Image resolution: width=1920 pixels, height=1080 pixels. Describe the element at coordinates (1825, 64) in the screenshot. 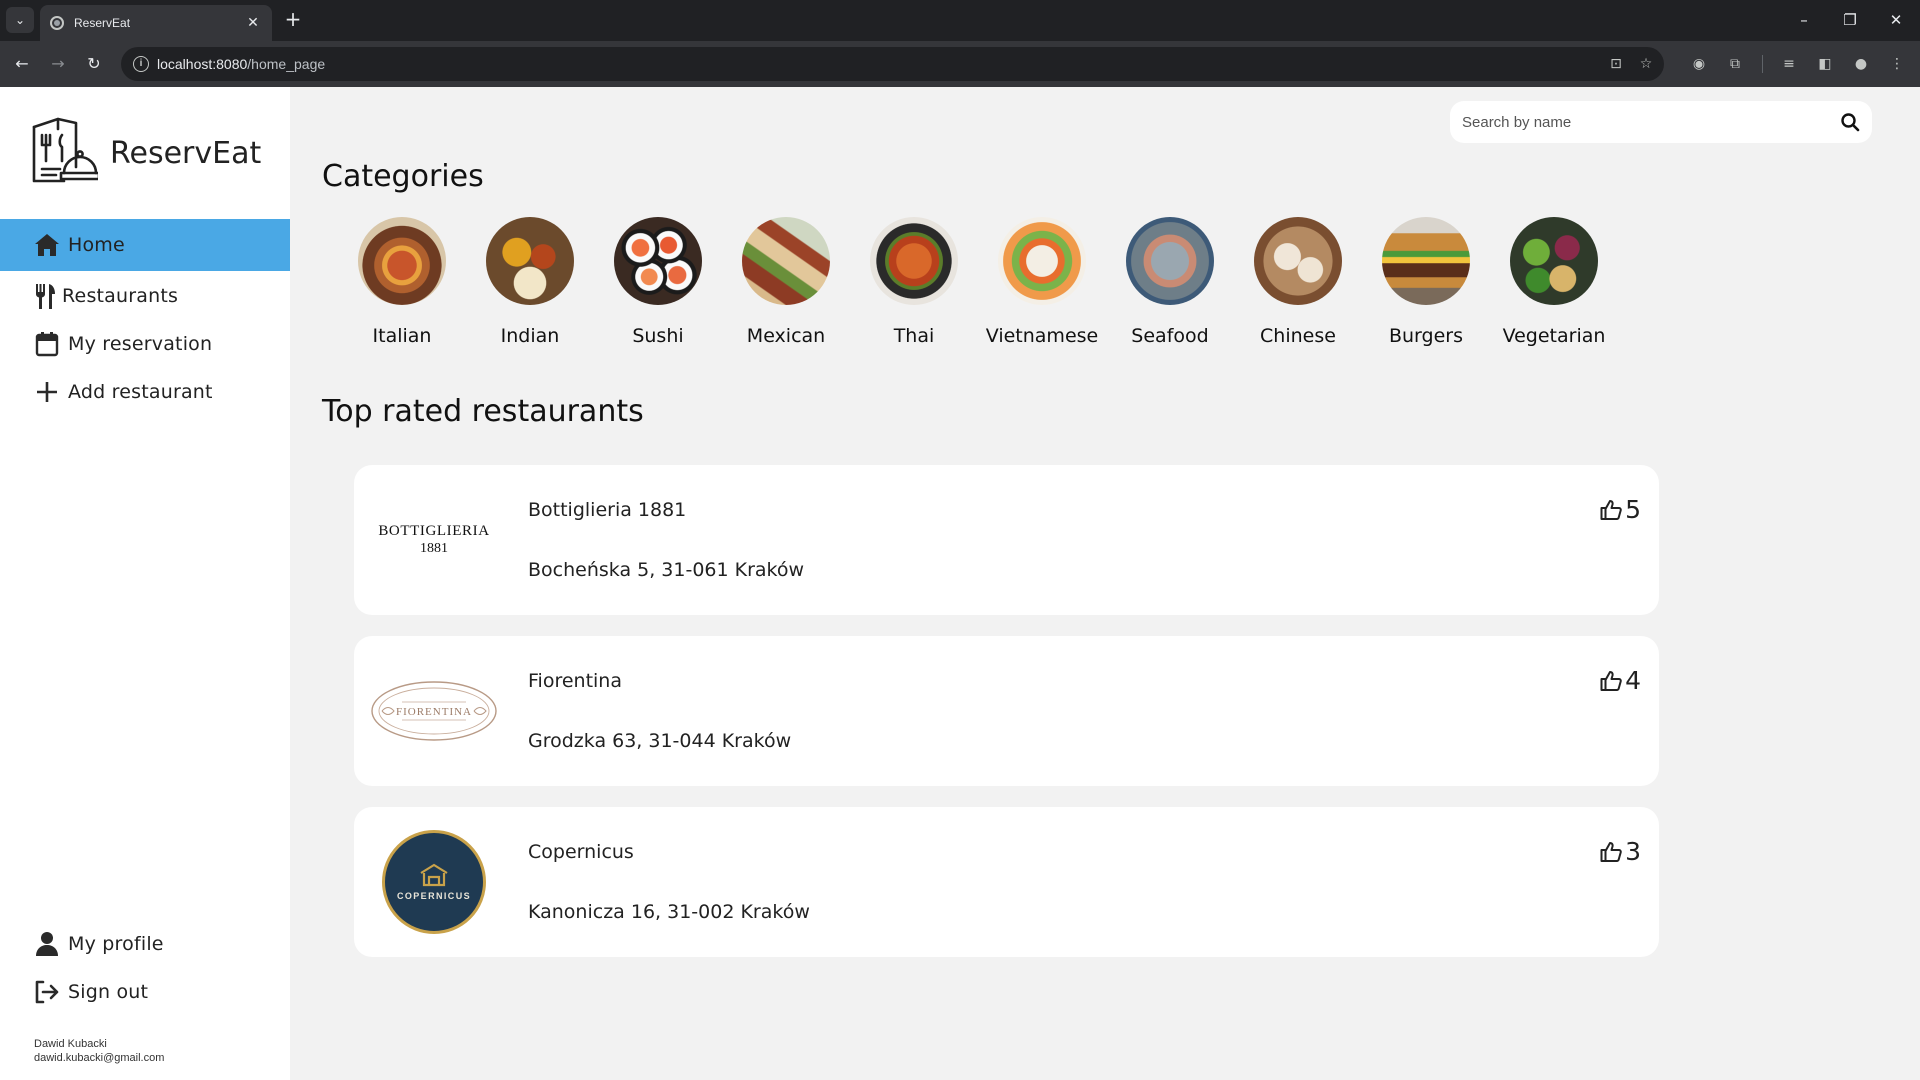

I see `side-panel-icon: ◧` at that location.